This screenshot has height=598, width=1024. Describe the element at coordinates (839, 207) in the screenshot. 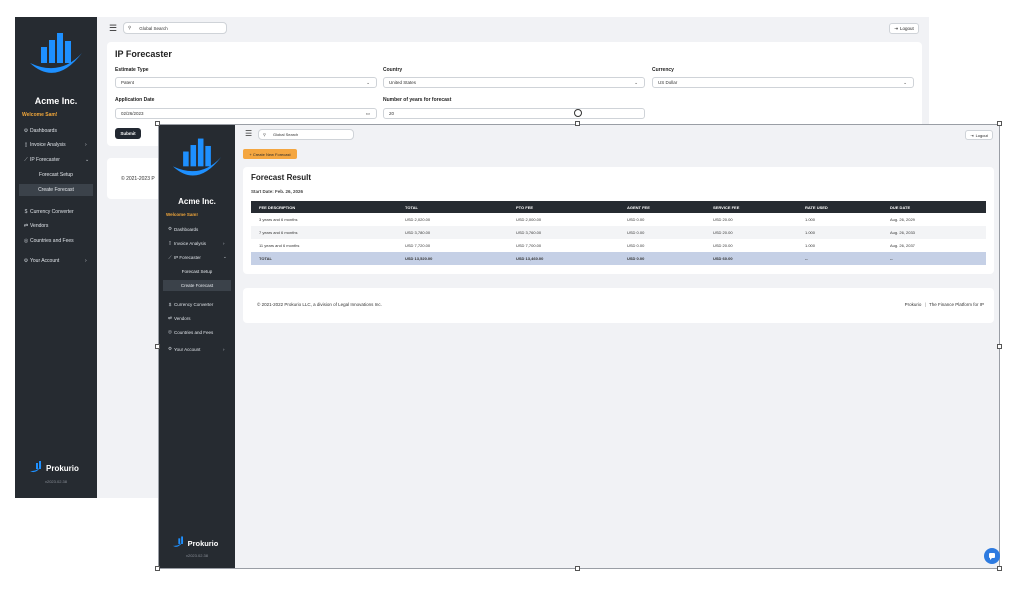

I see `column-header: RATE USED` at that location.